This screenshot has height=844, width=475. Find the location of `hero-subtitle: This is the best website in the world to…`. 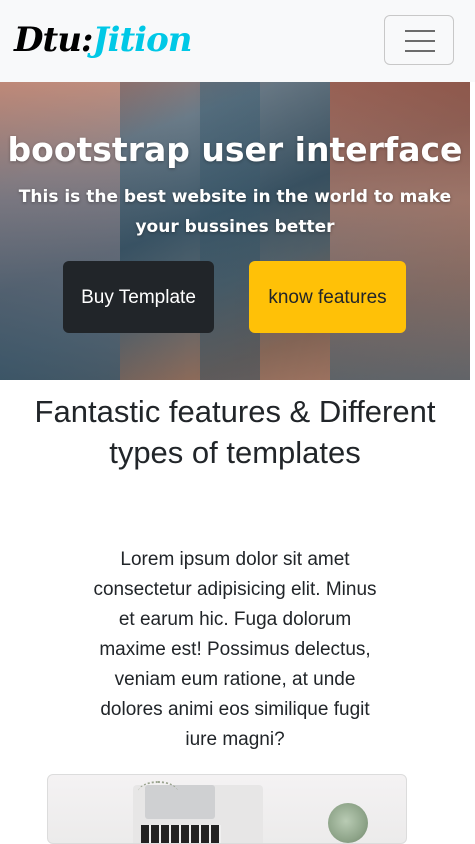

hero-subtitle: This is the best website in the world to… is located at coordinates (235, 212).